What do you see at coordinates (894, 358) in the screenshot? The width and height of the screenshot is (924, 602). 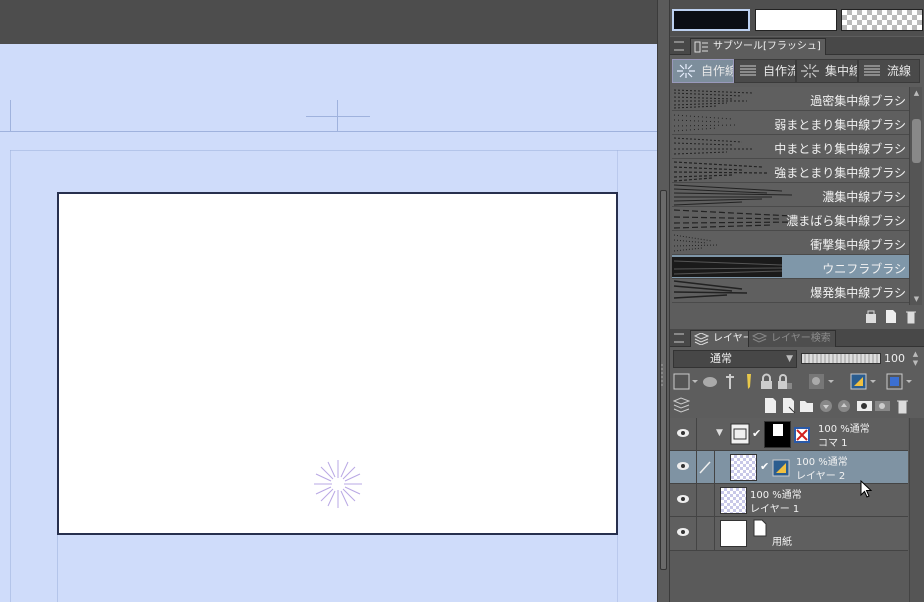 I see `opacity-value: 100` at bounding box center [894, 358].